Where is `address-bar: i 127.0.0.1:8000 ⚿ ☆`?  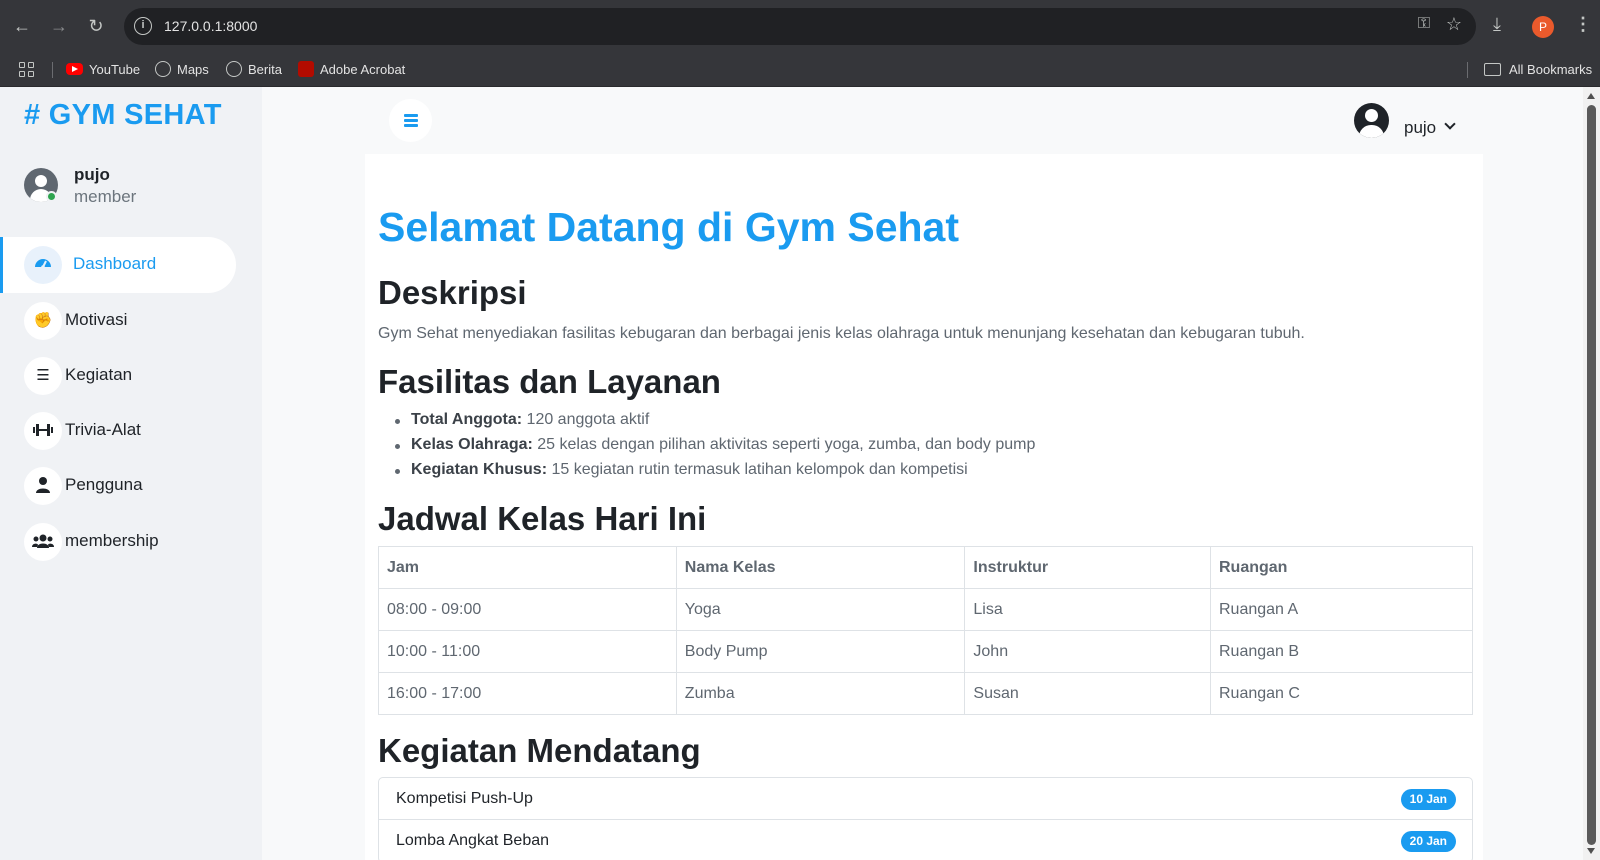
address-bar: i 127.0.0.1:8000 ⚿ ☆ is located at coordinates (800, 26).